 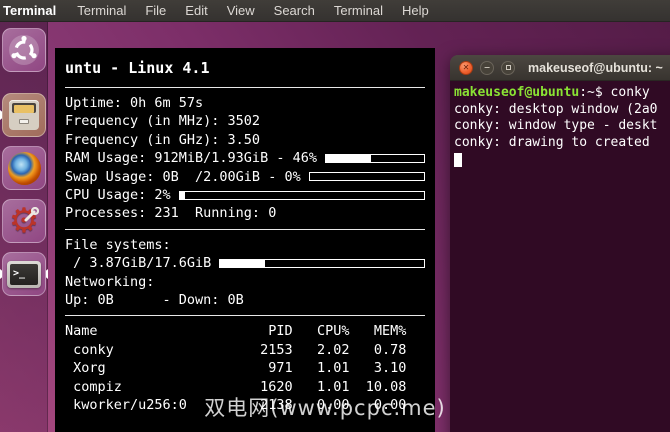 What do you see at coordinates (110, 281) in the screenshot?
I see `conky-net-header: Networking:` at bounding box center [110, 281].